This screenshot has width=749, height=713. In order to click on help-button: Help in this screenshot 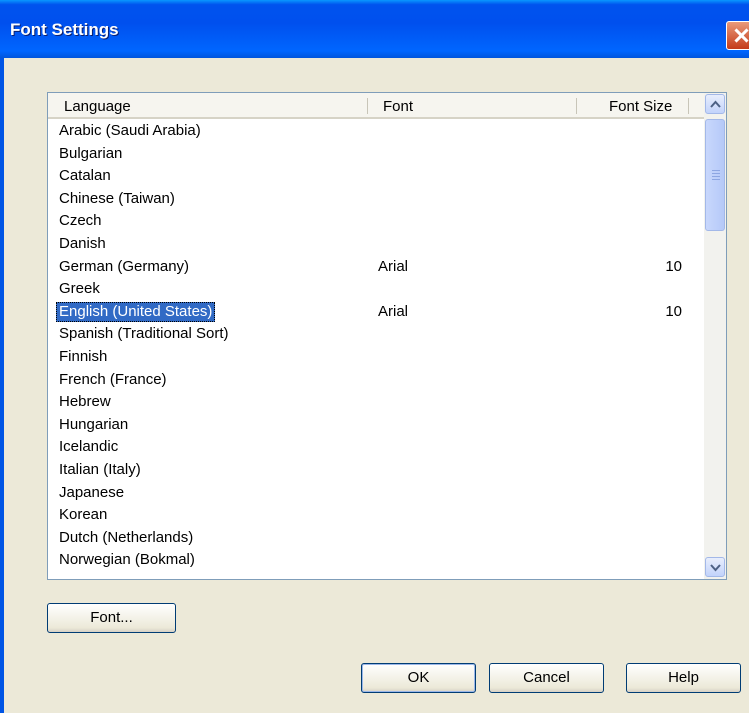, I will do `click(683, 678)`.